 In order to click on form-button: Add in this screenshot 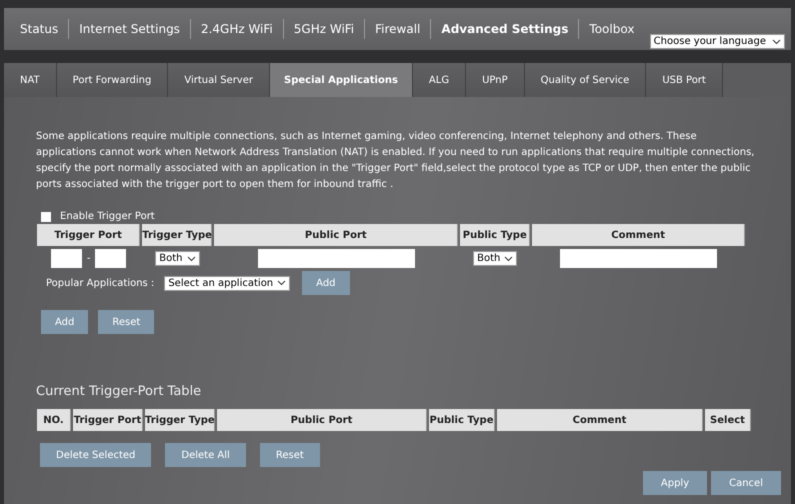, I will do `click(64, 322)`.